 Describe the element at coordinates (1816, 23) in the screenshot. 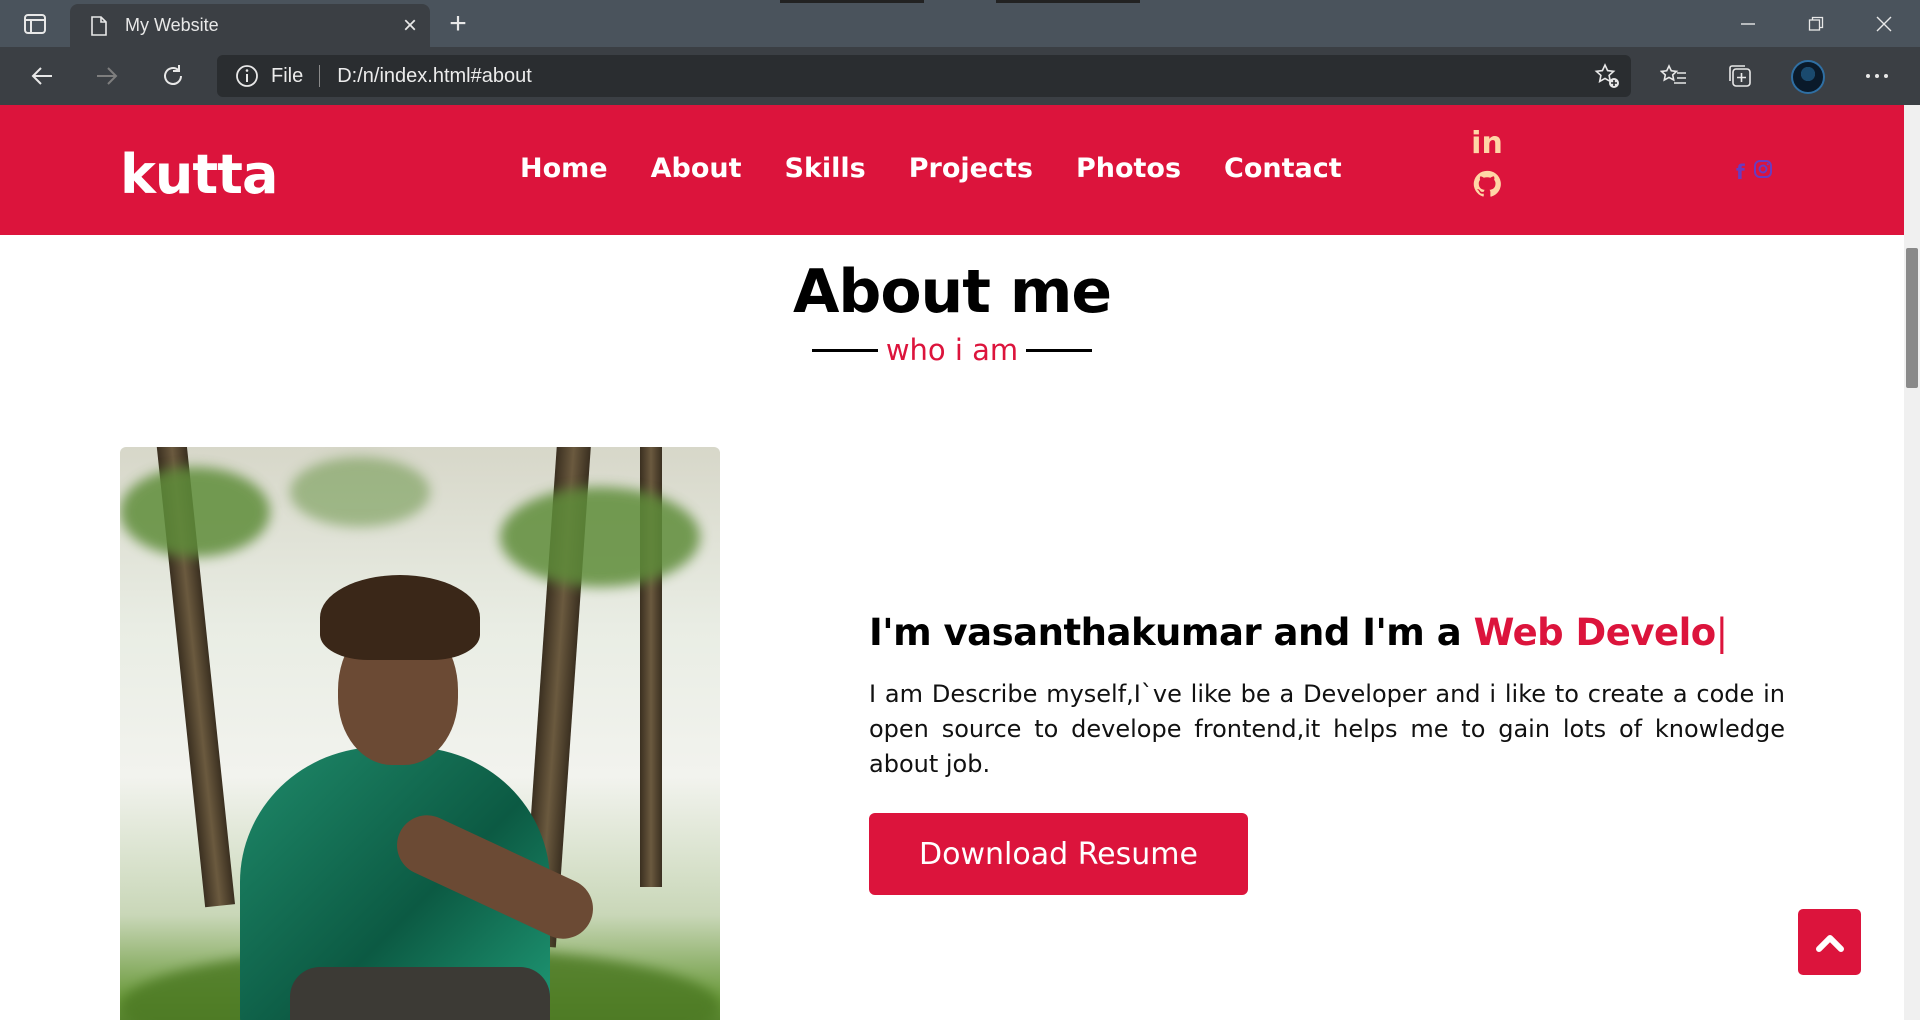

I see `restore-icon` at that location.